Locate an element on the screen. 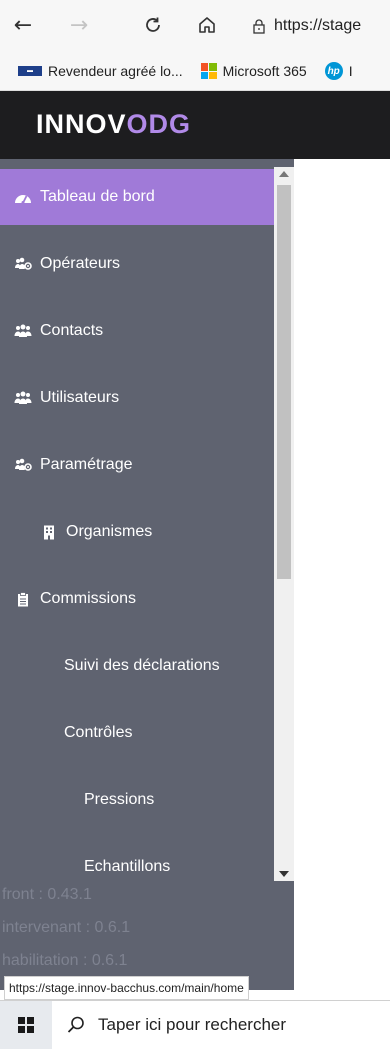 This screenshot has width=390, height=1049. sidebar-item-utilisateurs: Utilisateurs is located at coordinates (137, 398).